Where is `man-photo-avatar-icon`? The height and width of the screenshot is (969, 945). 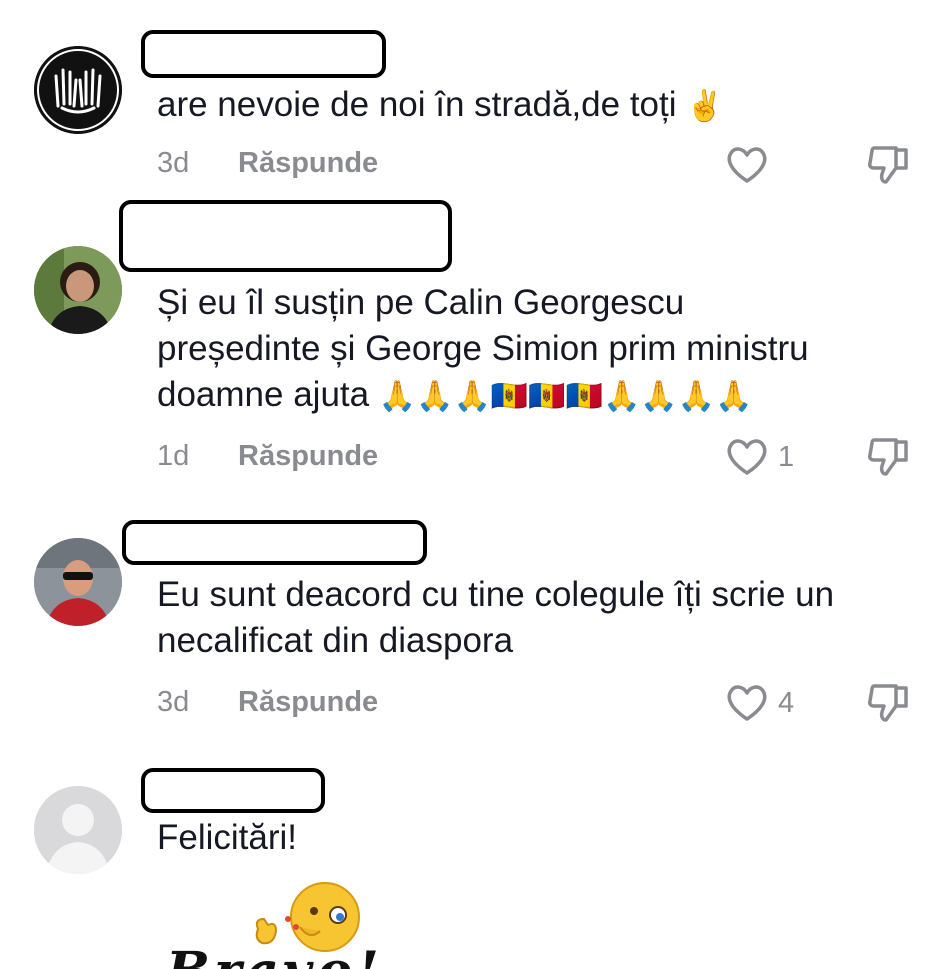 man-photo-avatar-icon is located at coordinates (78, 582).